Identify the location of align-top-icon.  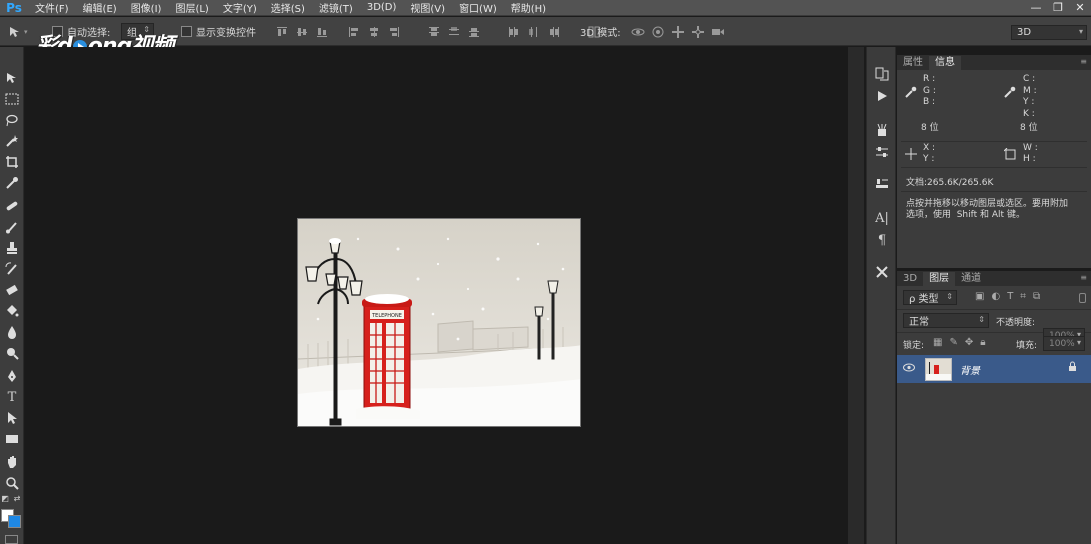
(282, 32).